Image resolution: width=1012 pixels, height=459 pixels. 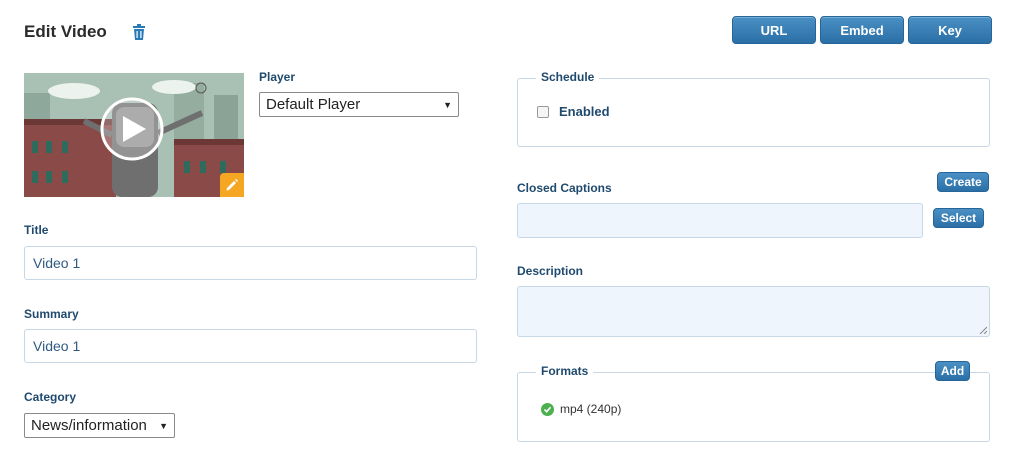 I want to click on page-title: Edit Video, so click(x=65, y=31).